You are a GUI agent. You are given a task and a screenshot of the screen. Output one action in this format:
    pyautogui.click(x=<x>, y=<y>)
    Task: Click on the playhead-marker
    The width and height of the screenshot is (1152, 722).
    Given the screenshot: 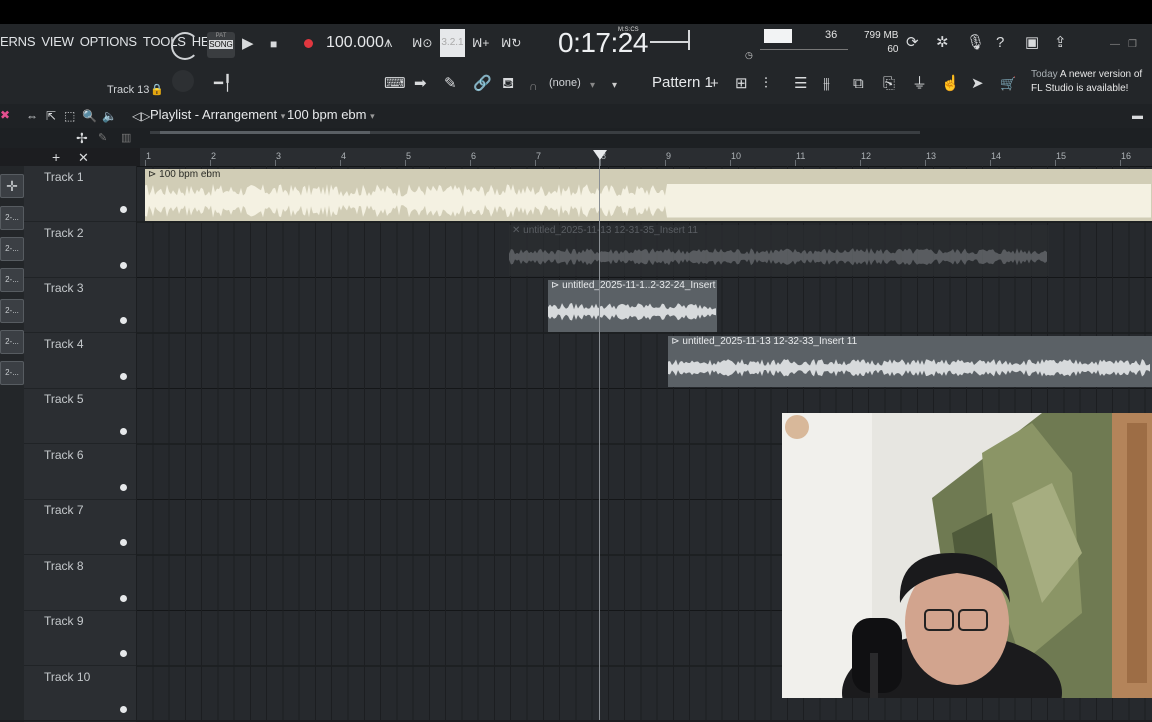 What is the action you would take?
    pyautogui.click(x=600, y=155)
    